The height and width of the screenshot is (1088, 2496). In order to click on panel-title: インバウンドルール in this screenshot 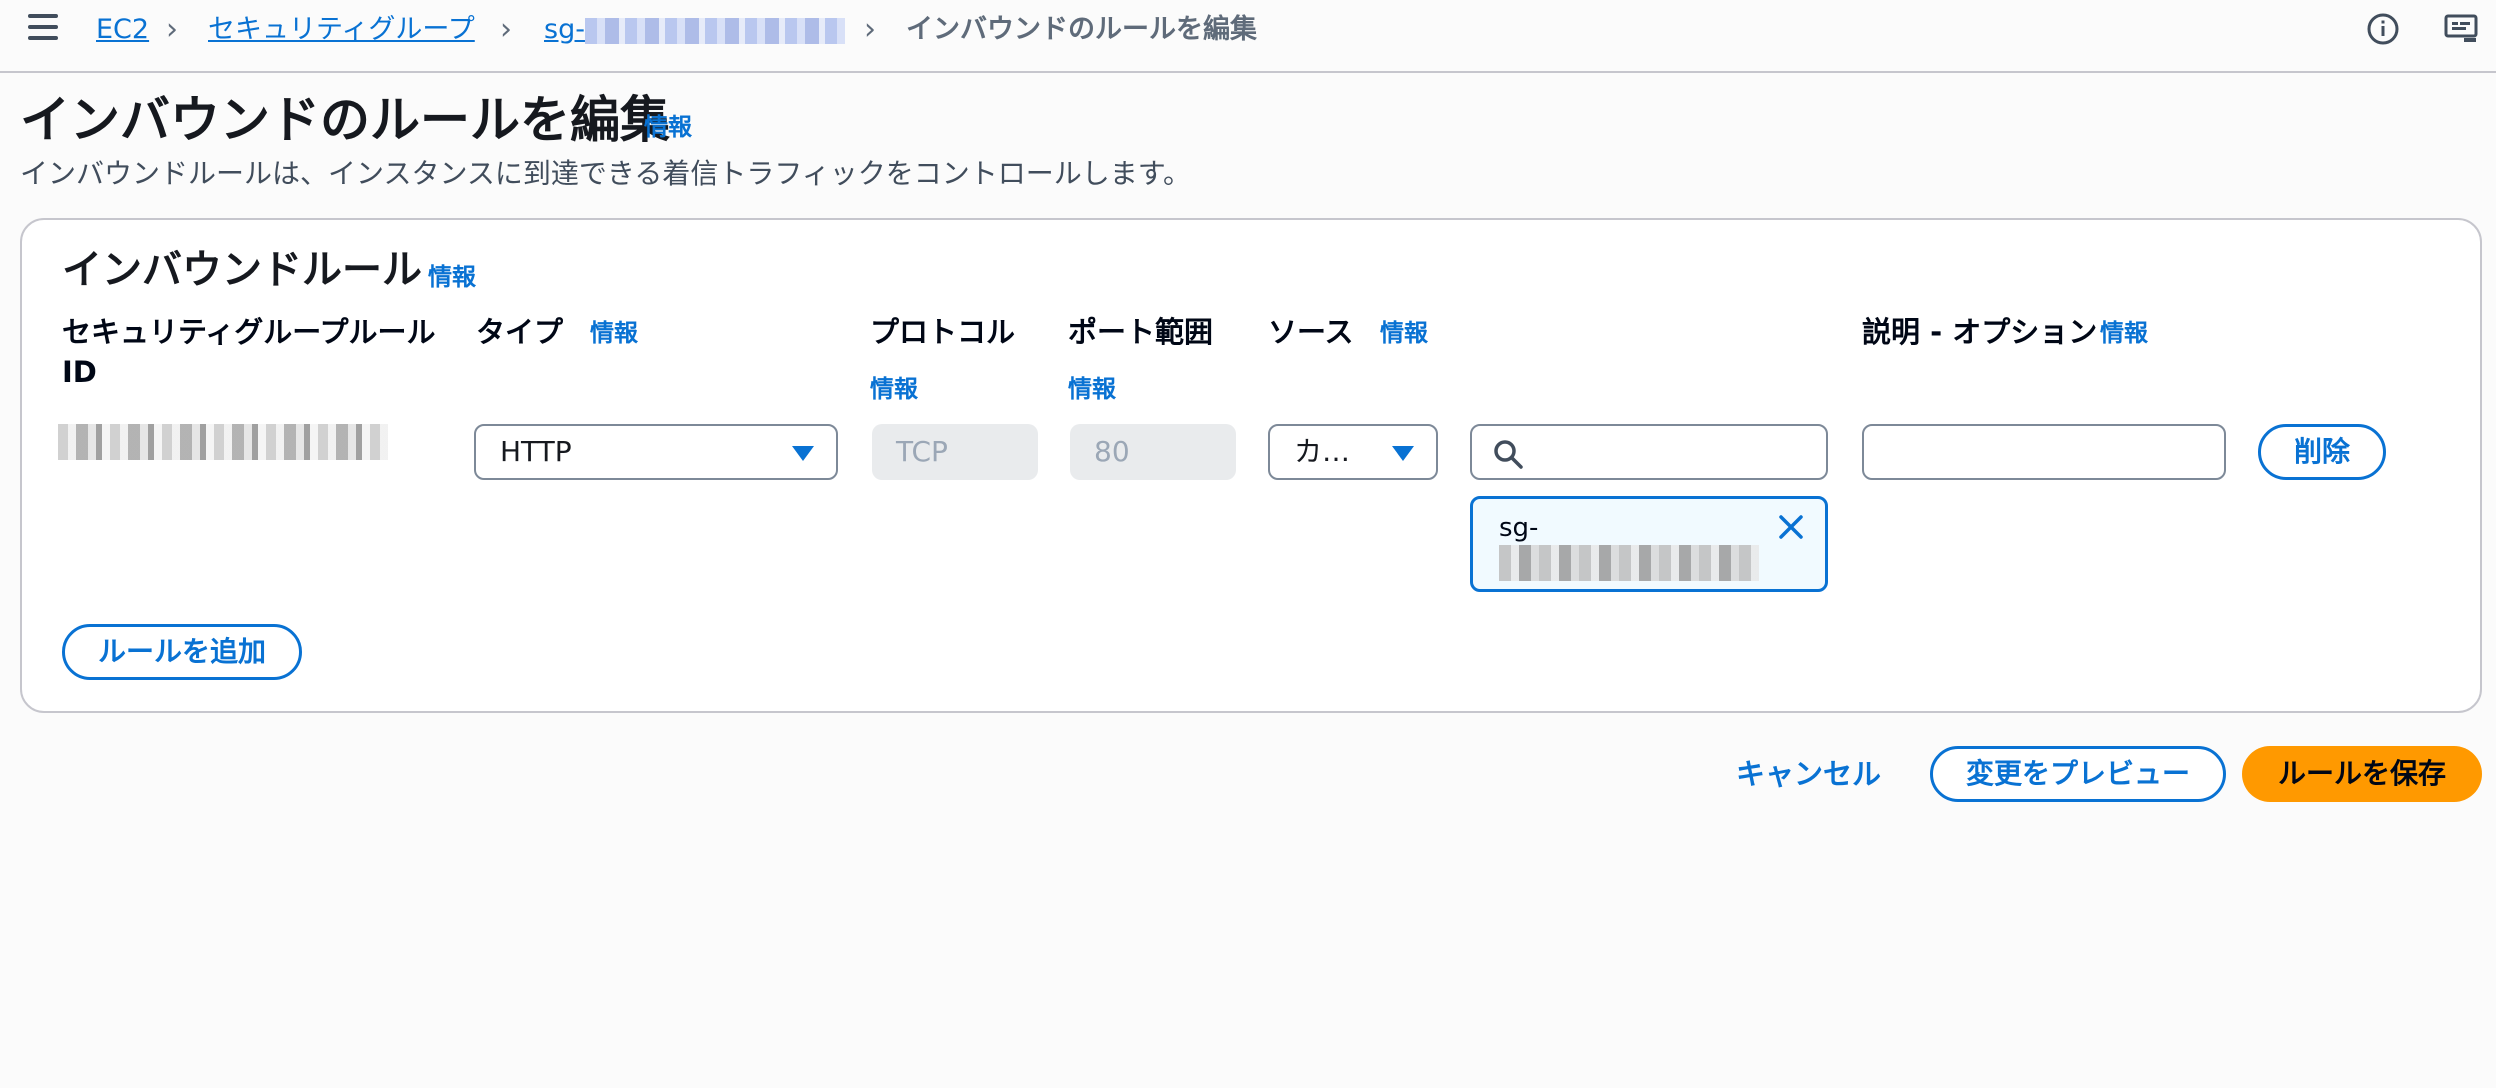, I will do `click(242, 270)`.